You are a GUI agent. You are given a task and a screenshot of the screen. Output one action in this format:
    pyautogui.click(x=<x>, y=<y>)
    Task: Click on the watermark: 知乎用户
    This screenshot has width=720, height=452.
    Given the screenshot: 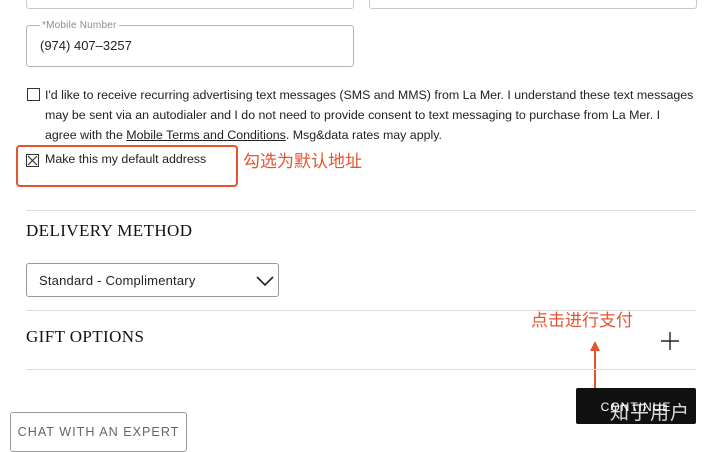 What is the action you would take?
    pyautogui.click(x=650, y=413)
    